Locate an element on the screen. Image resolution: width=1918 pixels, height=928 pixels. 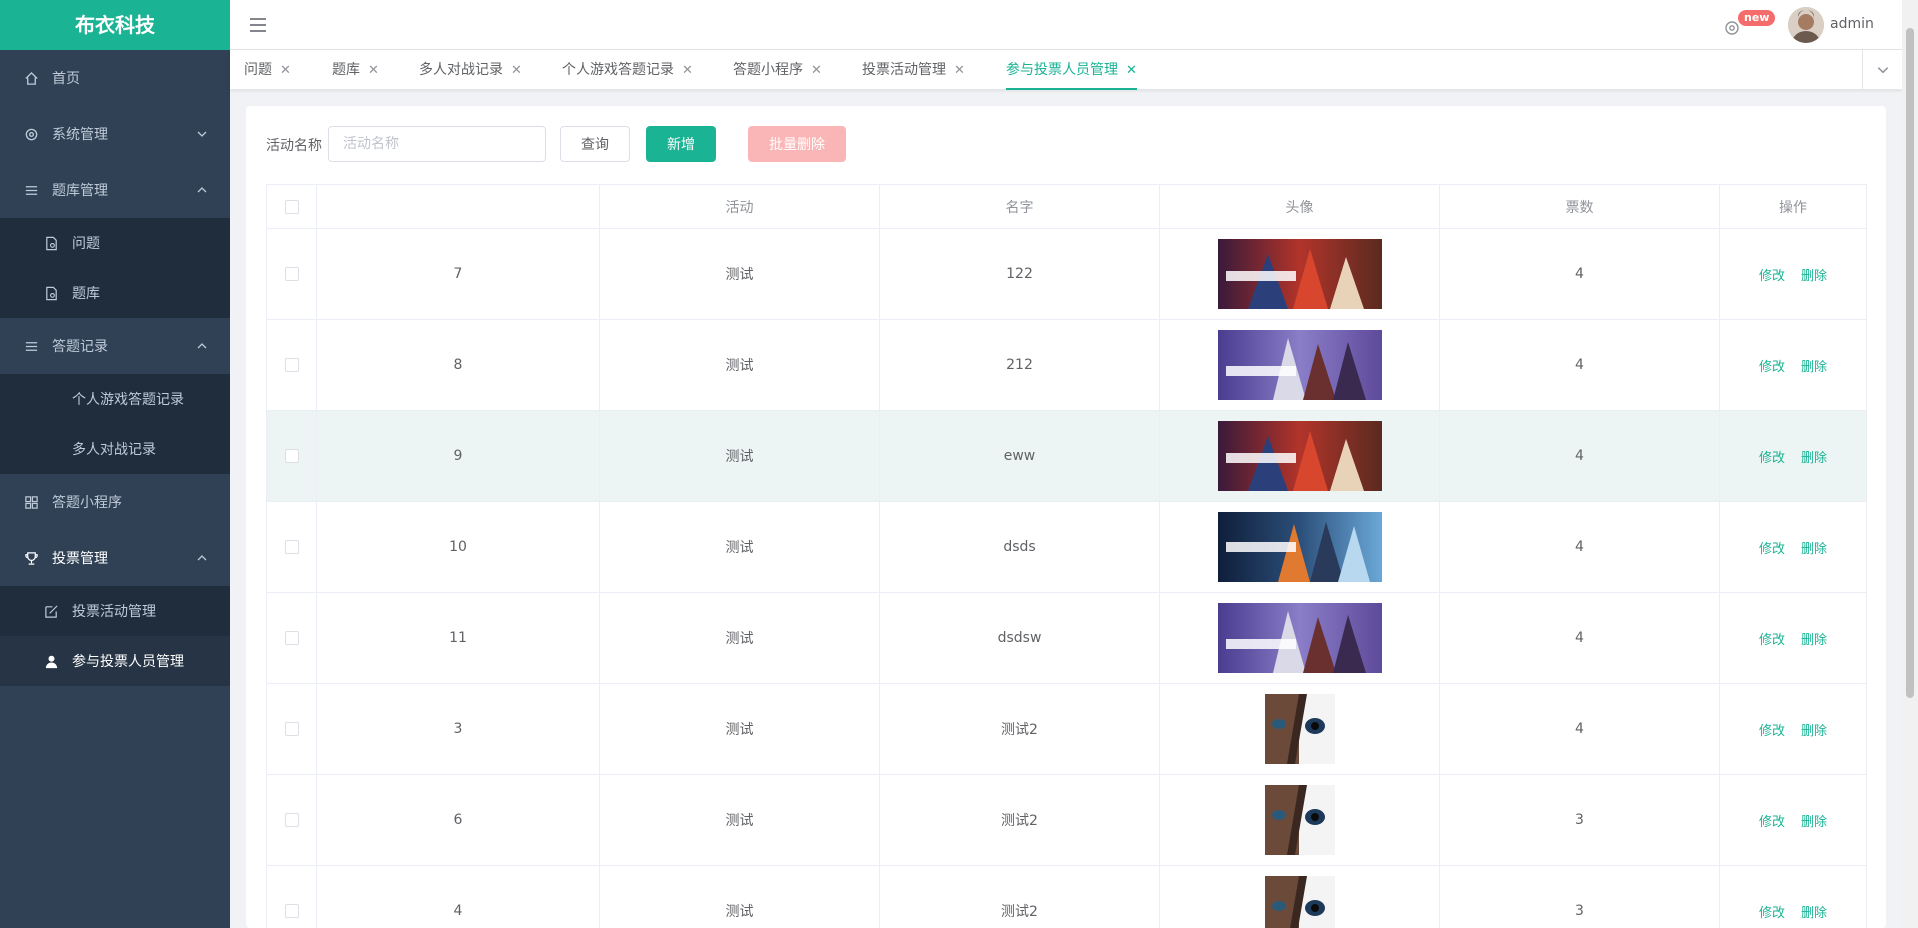
table-row: 4 测试 测试2 3 修改 删除 is located at coordinates (1066, 896).